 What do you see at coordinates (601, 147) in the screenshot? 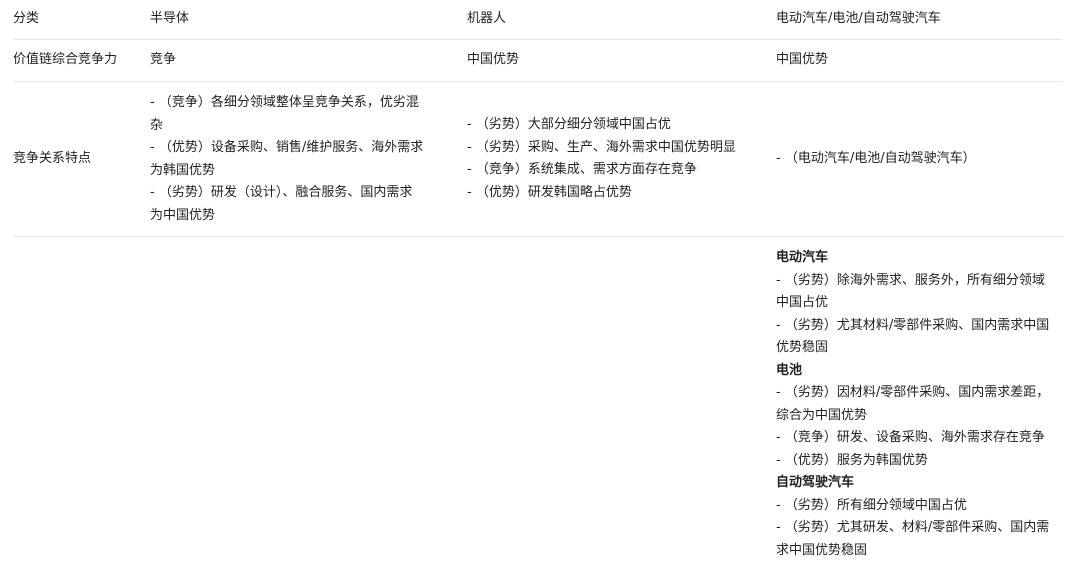
I see `feature-line: - （劣势）采购、生产、海外需求中国优势明显` at bounding box center [601, 147].